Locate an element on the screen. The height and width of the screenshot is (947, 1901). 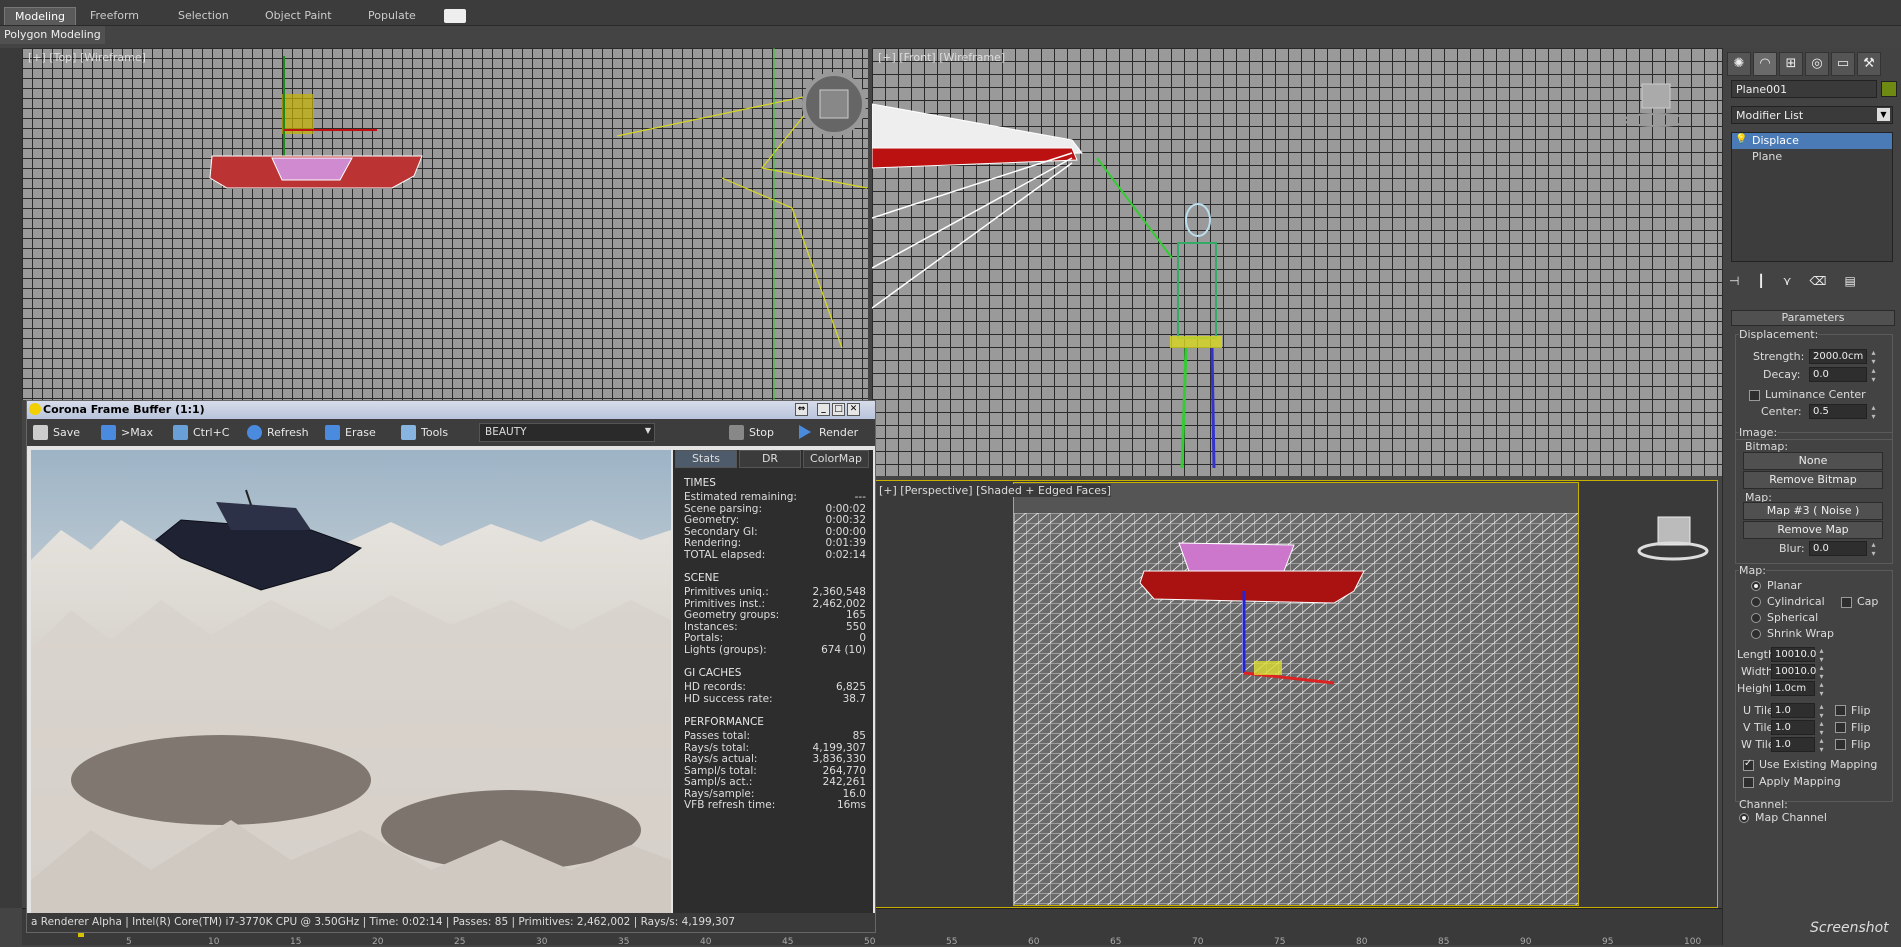
height-spinner: 1.0cm is located at coordinates (1799, 689).